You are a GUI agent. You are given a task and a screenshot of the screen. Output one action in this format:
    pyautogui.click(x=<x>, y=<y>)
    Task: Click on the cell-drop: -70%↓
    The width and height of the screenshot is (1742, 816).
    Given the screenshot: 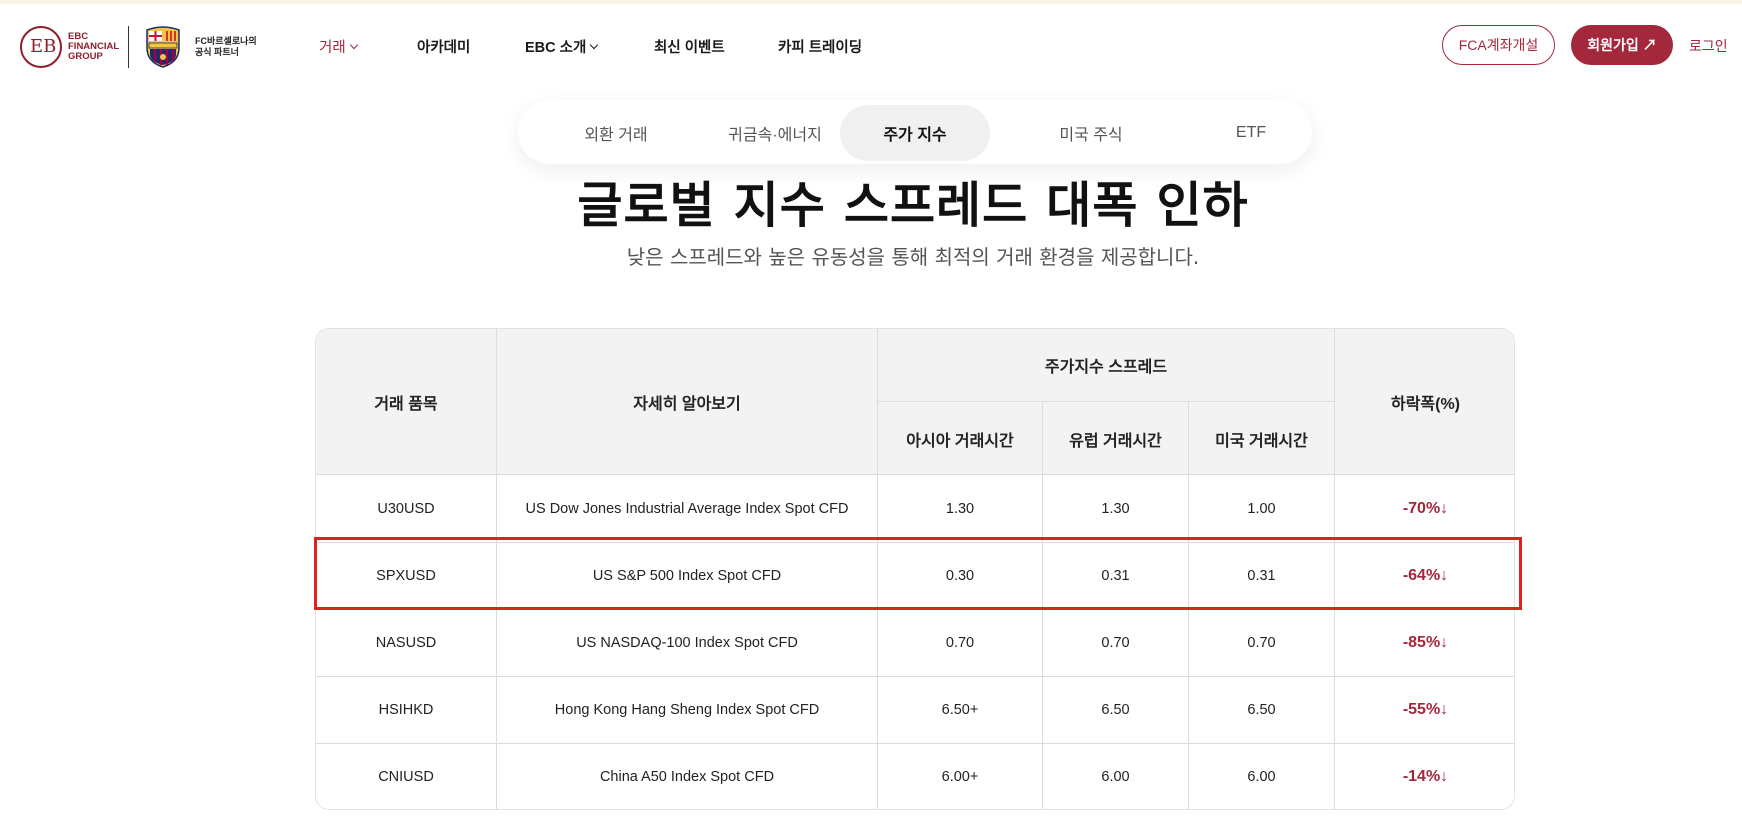 What is the action you would take?
    pyautogui.click(x=1425, y=508)
    